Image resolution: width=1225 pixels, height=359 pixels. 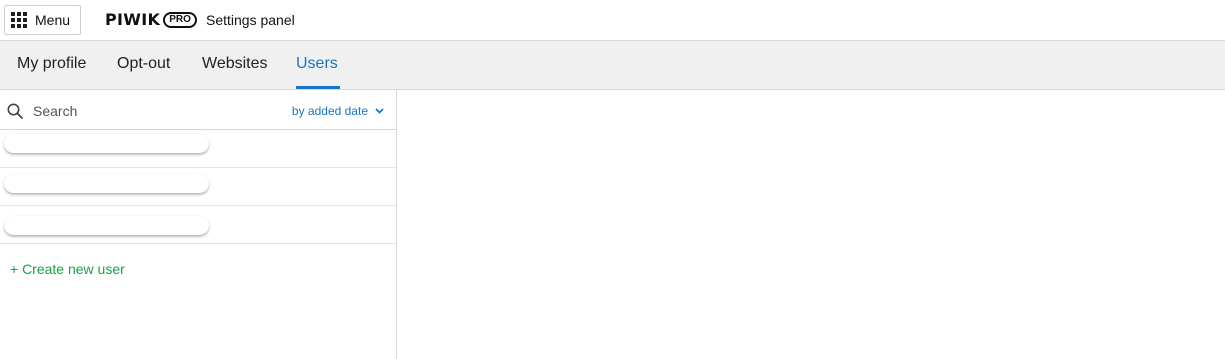 I want to click on sort-dropdown: by added date, so click(x=338, y=111).